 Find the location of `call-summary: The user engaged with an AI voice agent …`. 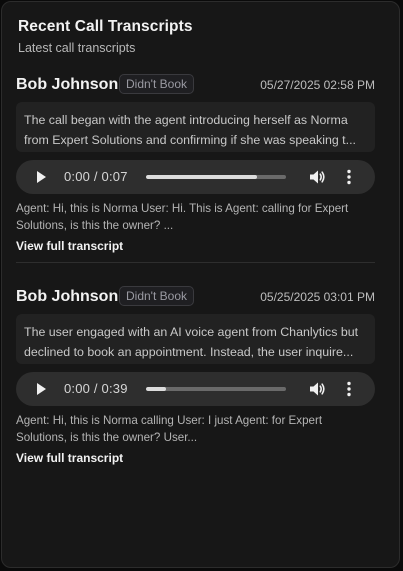

call-summary: The user engaged with an AI voice agent … is located at coordinates (195, 339).